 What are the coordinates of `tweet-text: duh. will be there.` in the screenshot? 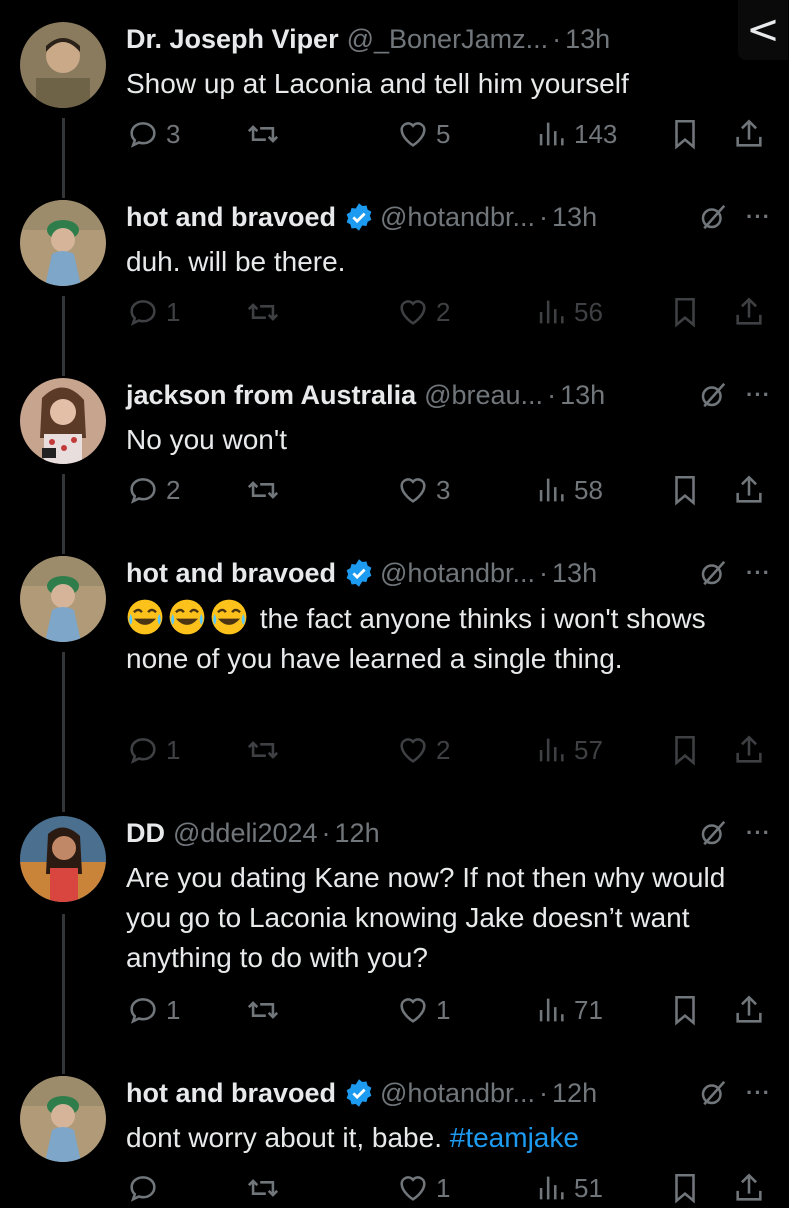 It's located at (236, 261).